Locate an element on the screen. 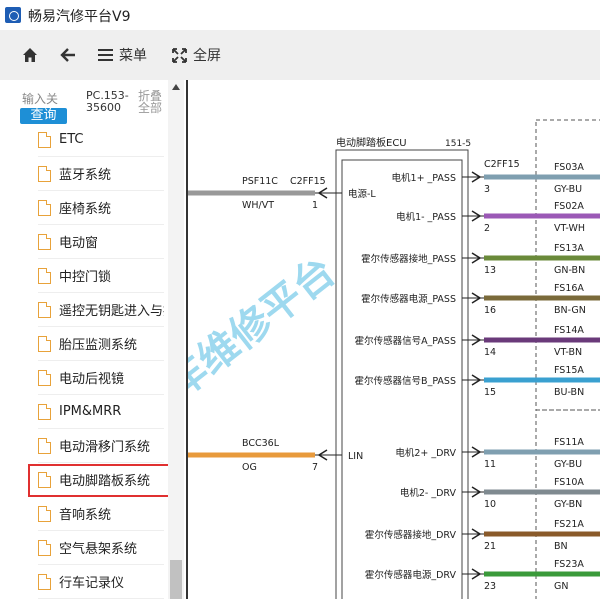  arrow-left-icon is located at coordinates (67, 55).